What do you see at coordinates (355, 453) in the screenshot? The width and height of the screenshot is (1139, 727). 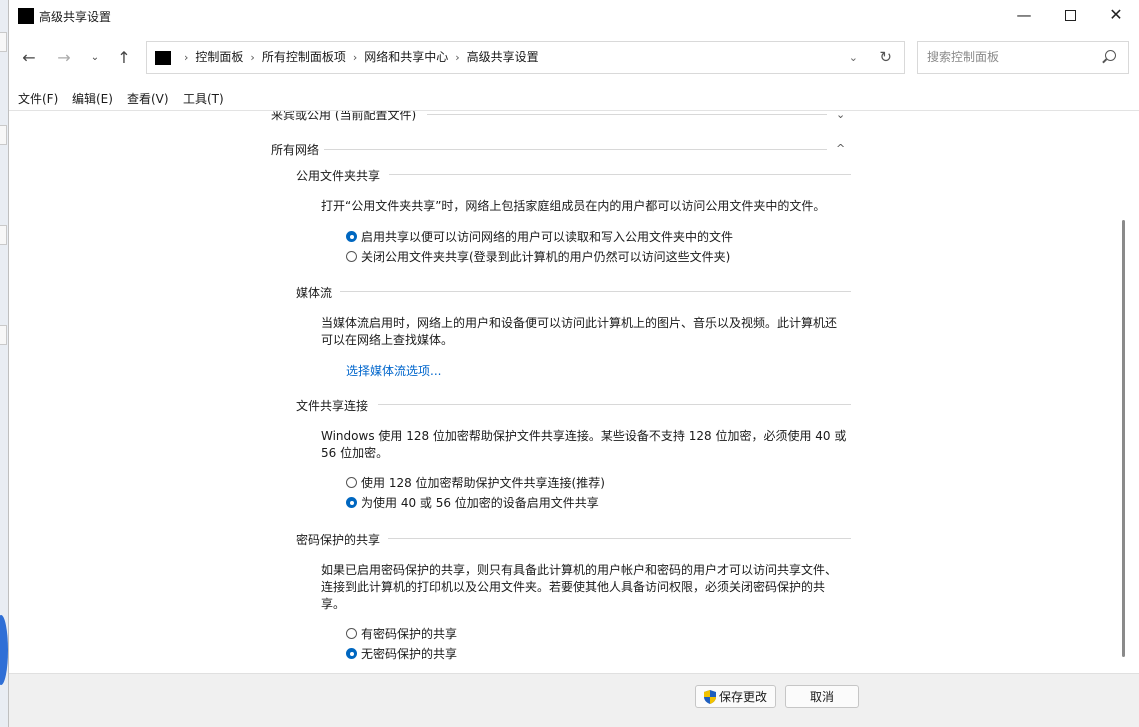 I see `file-sharing-description-line2: 56 位加密。` at bounding box center [355, 453].